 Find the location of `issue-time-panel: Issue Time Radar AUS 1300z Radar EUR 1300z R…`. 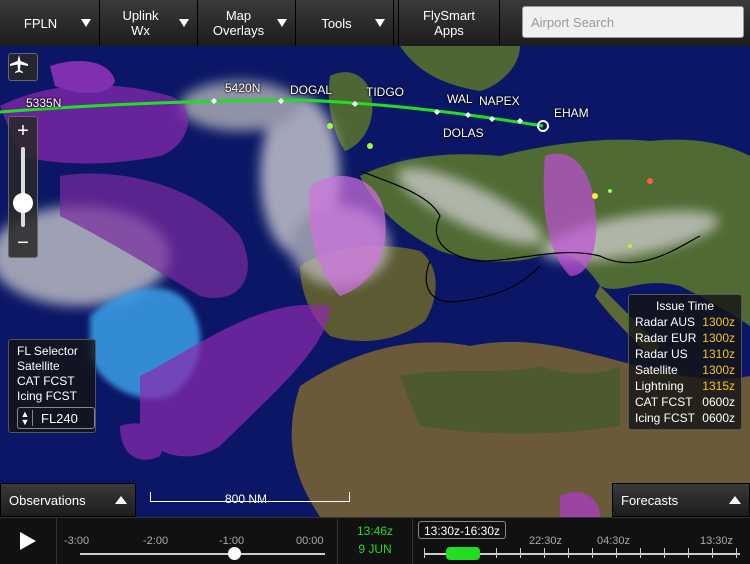

issue-time-panel: Issue Time Radar AUS 1300z Radar EUR 1300z R… is located at coordinates (685, 362).